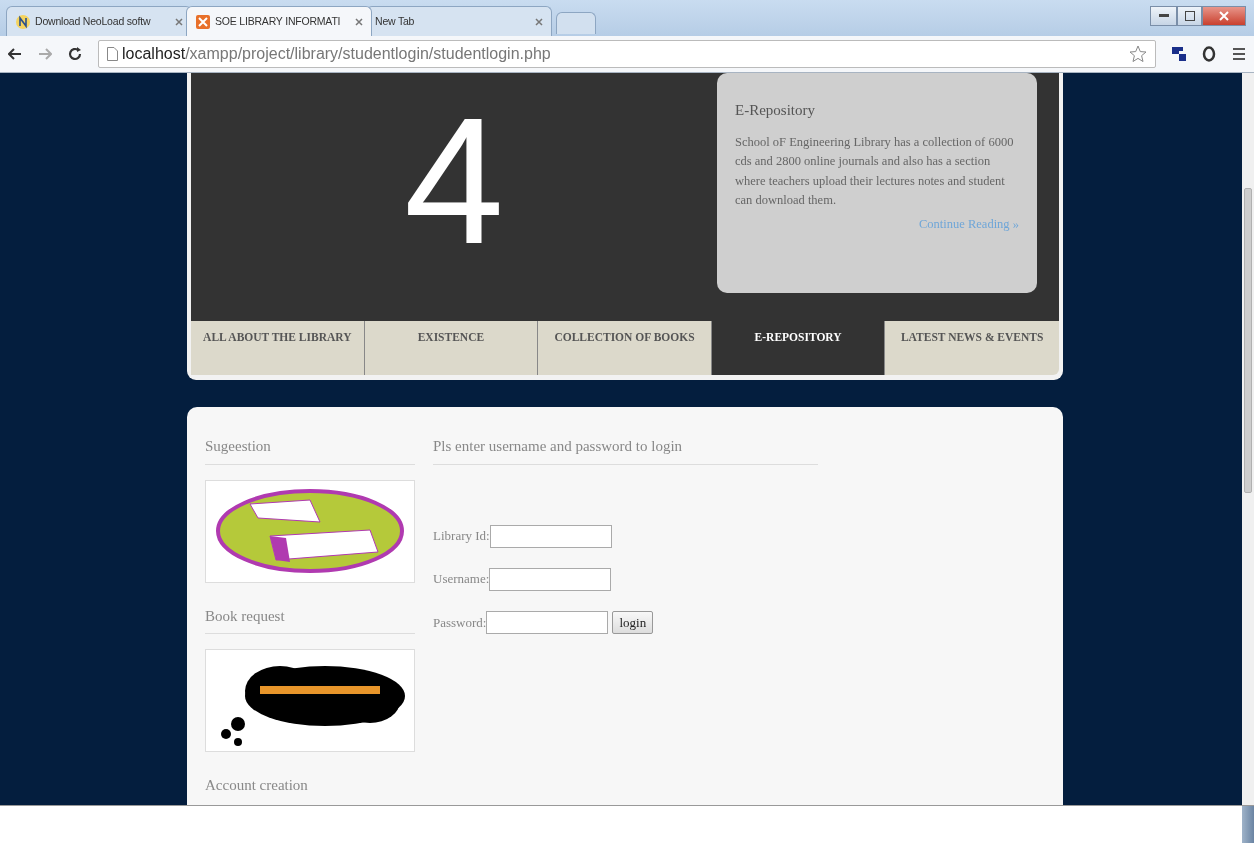  I want to click on nav-tab: EXISTENCE, so click(451, 348).